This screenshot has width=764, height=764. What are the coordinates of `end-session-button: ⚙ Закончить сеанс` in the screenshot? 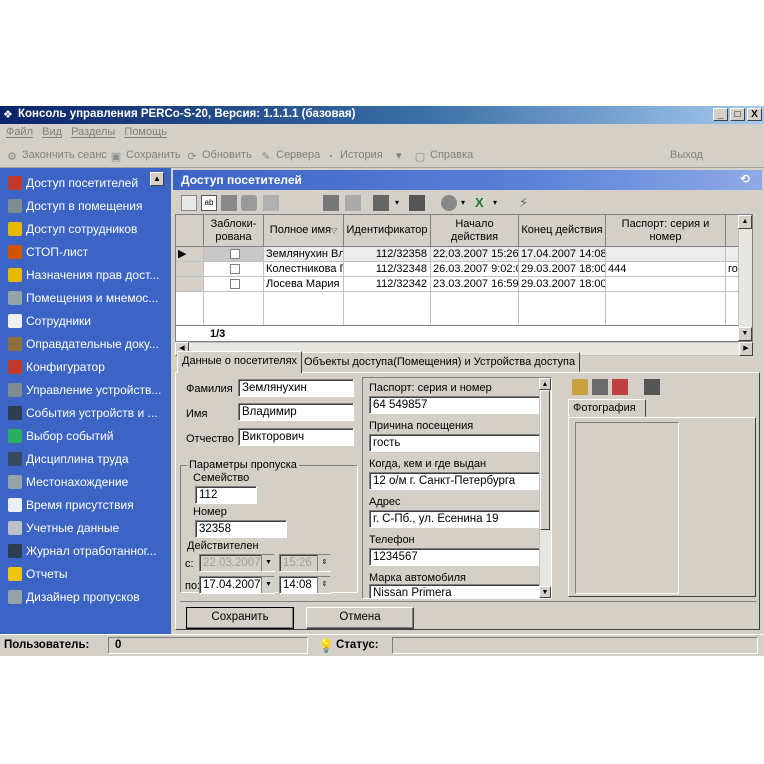 It's located at (56, 156).